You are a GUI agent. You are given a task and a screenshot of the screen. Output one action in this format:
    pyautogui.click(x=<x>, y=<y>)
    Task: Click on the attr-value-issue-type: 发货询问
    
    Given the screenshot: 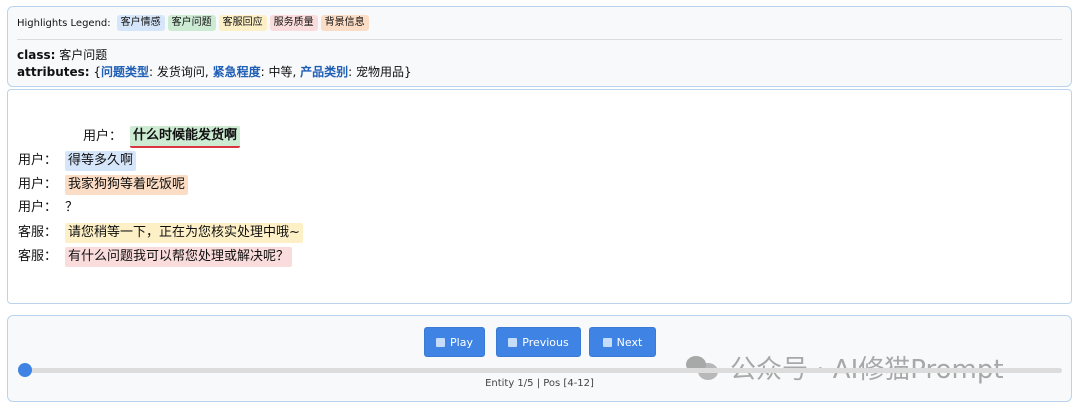 What is the action you would take?
    pyautogui.click(x=180, y=72)
    